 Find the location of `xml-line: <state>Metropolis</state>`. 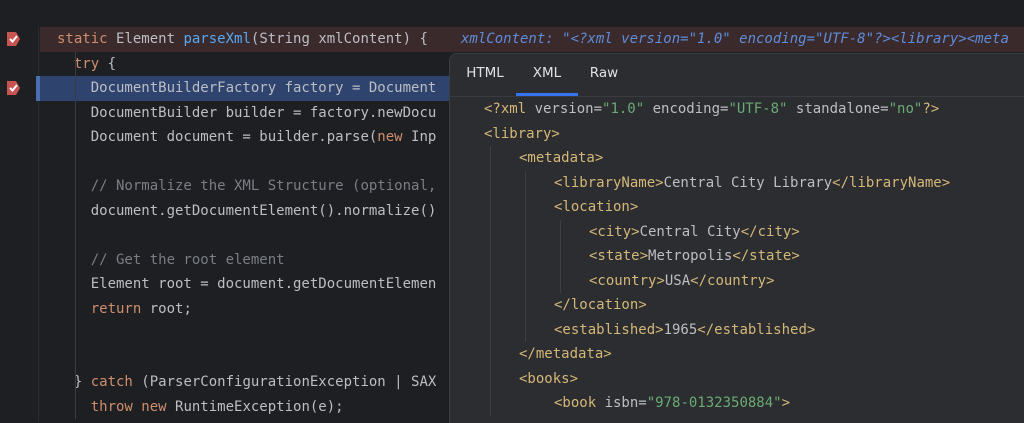

xml-line: <state>Metropolis</state> is located at coordinates (694, 256).